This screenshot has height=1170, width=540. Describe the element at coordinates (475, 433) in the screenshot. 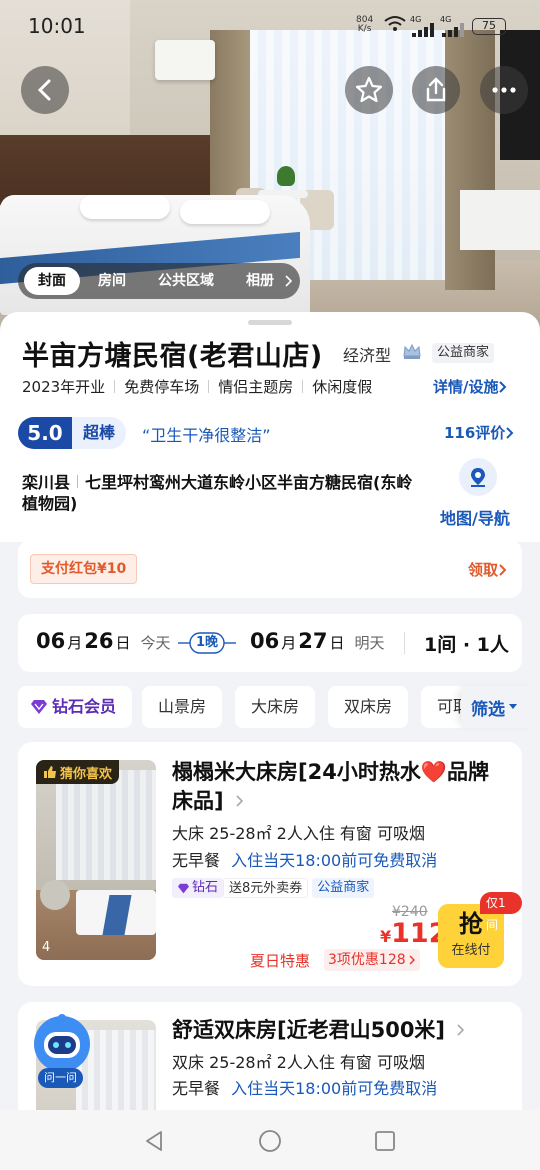

I see `reviews-link-label: 116评价` at that location.